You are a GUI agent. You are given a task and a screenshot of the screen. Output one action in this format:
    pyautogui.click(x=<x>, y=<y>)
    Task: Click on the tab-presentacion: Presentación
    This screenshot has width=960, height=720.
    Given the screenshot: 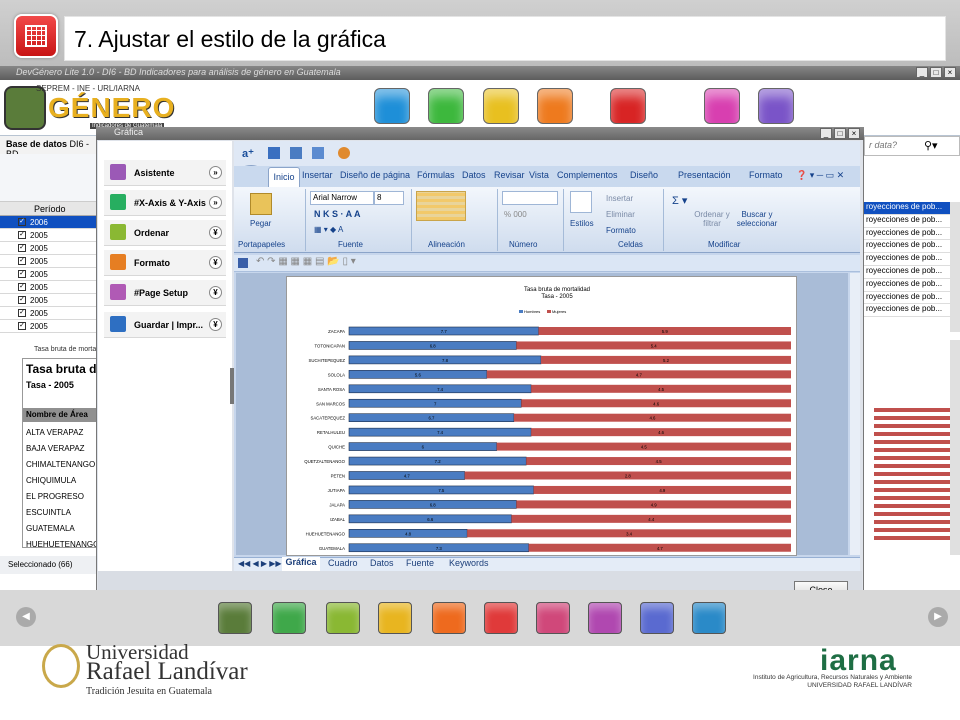 What is the action you would take?
    pyautogui.click(x=704, y=175)
    